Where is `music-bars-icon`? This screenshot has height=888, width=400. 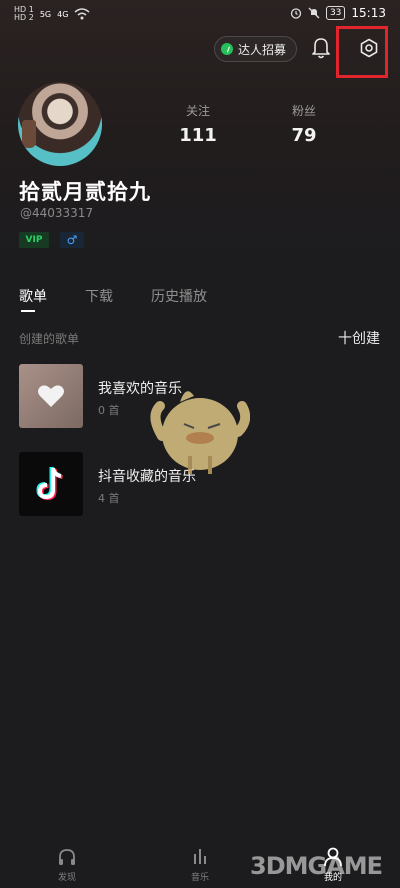
music-bars-icon is located at coordinates (200, 856).